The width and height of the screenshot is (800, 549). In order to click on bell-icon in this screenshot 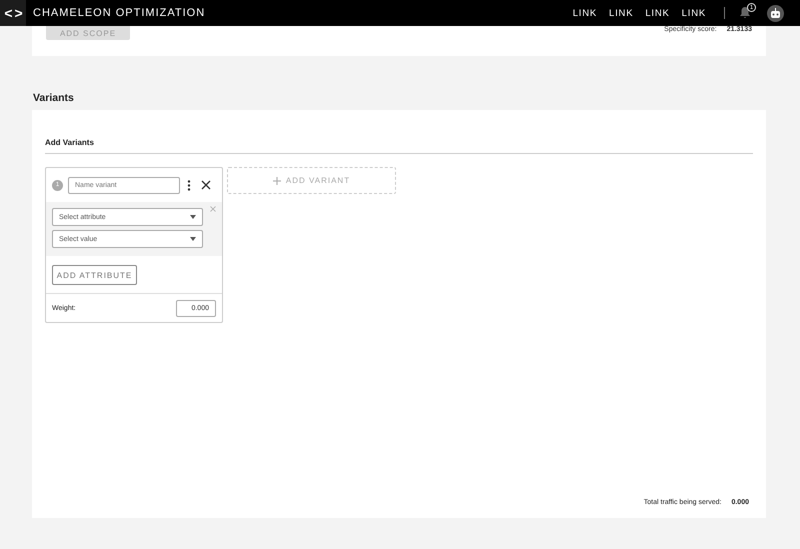, I will do `click(745, 12)`.